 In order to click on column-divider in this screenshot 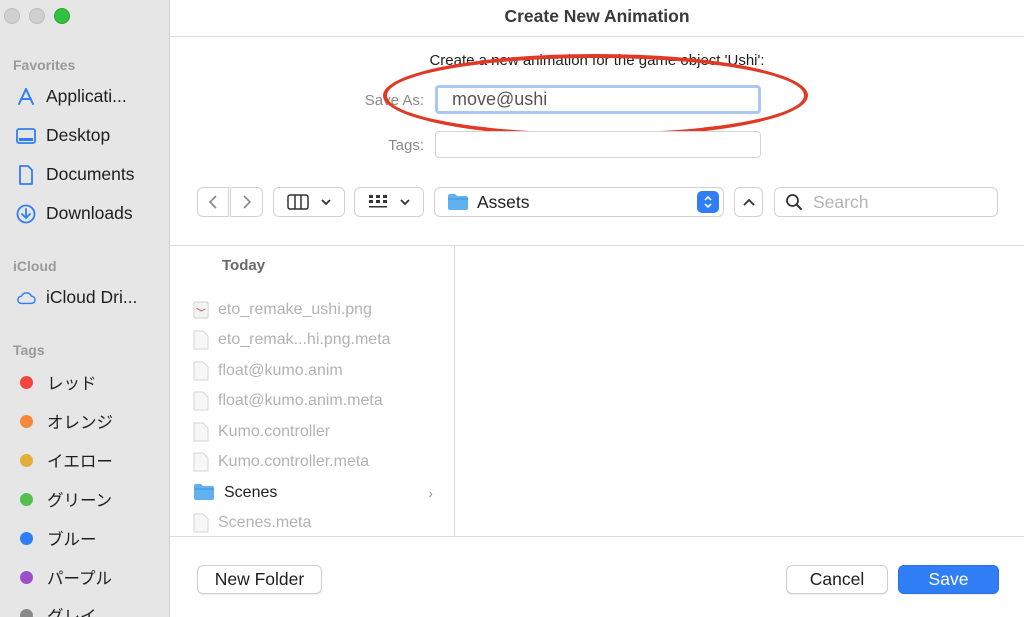, I will do `click(454, 391)`.